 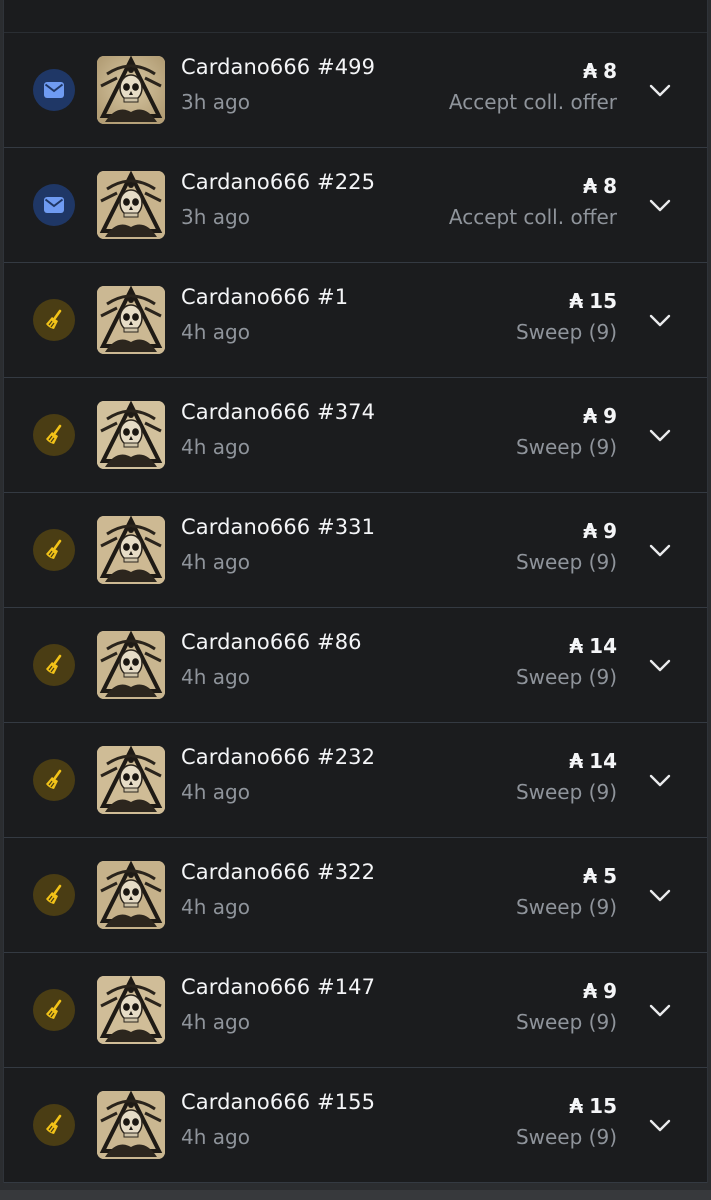 I want to click on activity-row: Cardano666 #86 4h ago ₳ 14 Sweep (9), so click(x=355, y=665).